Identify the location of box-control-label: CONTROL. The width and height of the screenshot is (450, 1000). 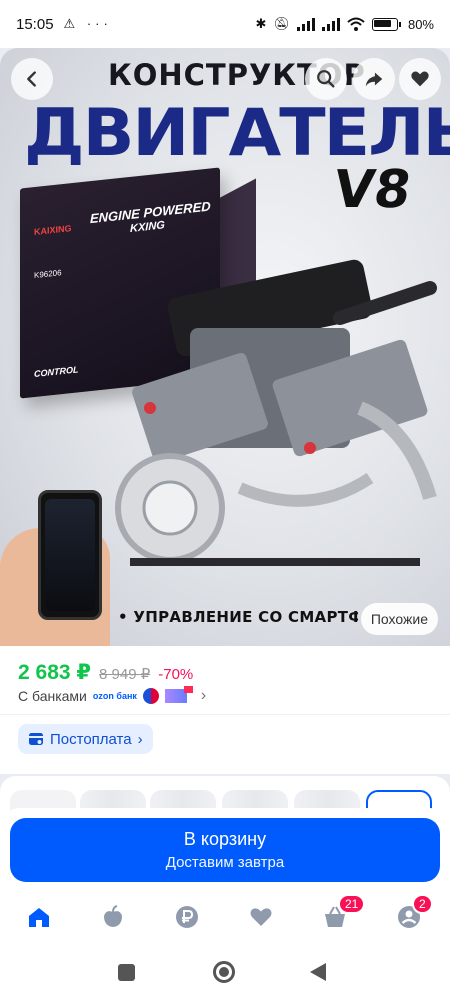
(56, 372).